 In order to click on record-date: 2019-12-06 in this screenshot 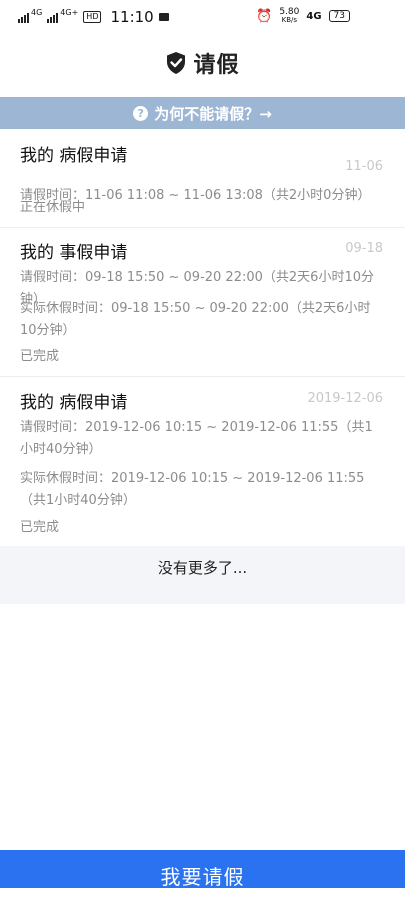, I will do `click(345, 398)`.